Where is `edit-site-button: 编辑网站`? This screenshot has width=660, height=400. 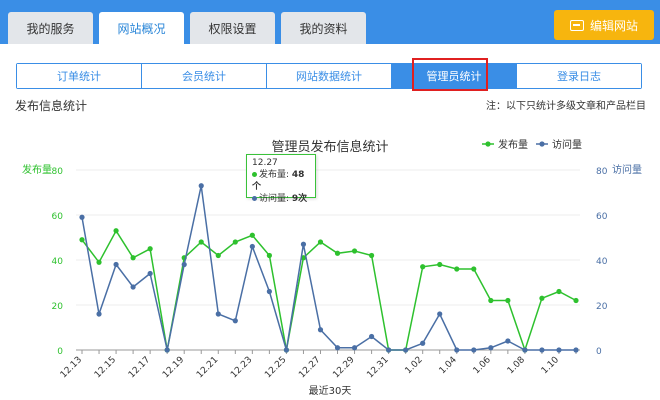 edit-site-button: 编辑网站 is located at coordinates (604, 25).